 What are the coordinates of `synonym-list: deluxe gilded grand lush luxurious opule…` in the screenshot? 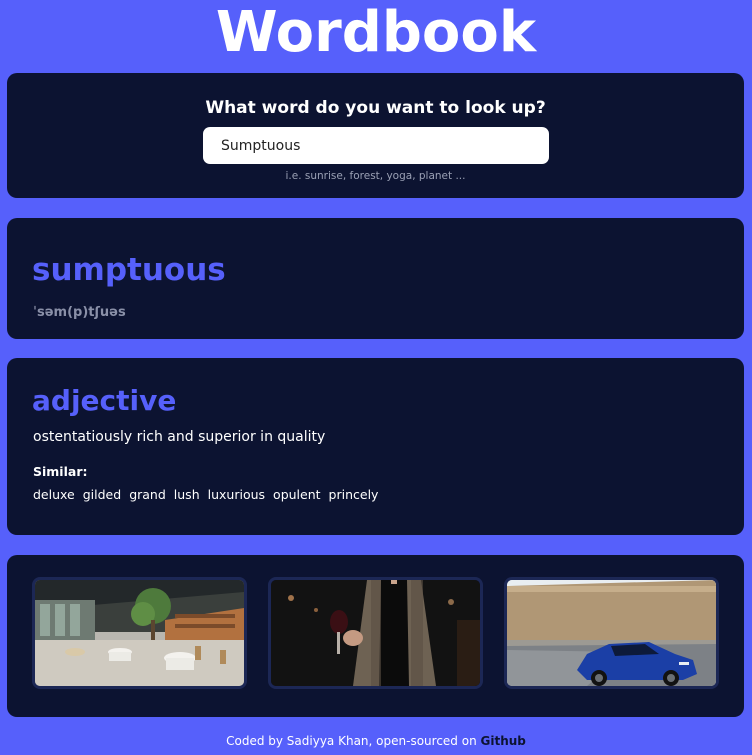 It's located at (205, 494).